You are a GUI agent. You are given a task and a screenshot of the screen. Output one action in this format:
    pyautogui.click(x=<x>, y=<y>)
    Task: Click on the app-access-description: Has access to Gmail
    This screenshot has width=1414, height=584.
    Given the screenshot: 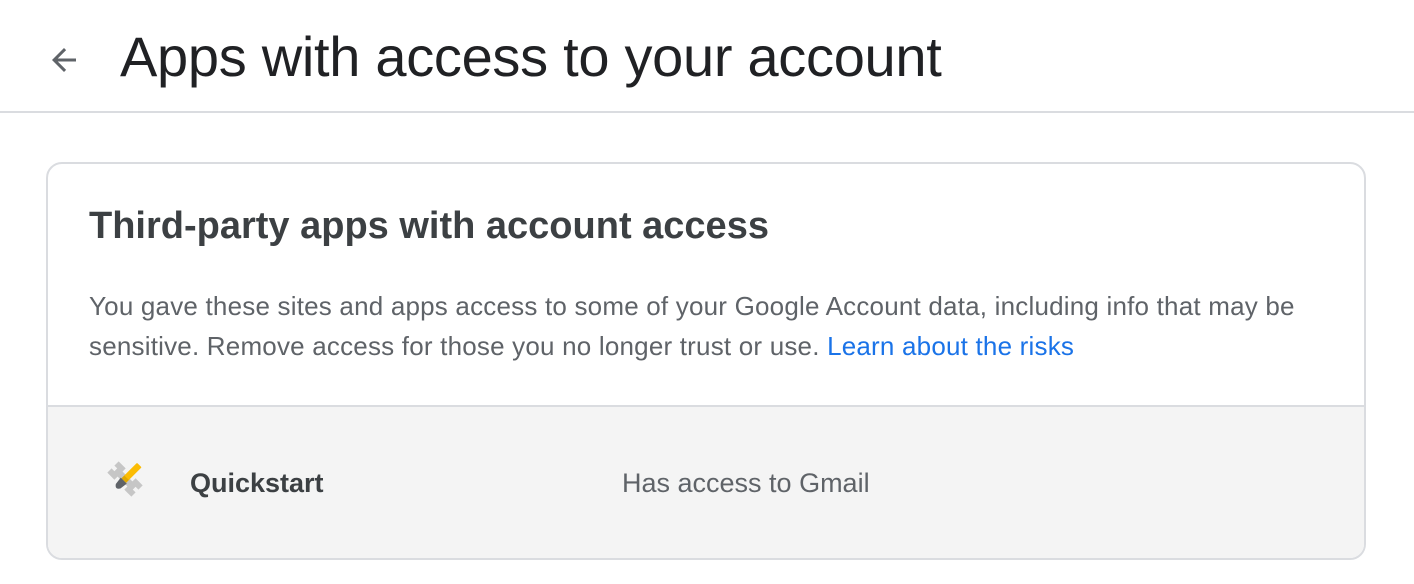 What is the action you would take?
    pyautogui.click(x=746, y=483)
    